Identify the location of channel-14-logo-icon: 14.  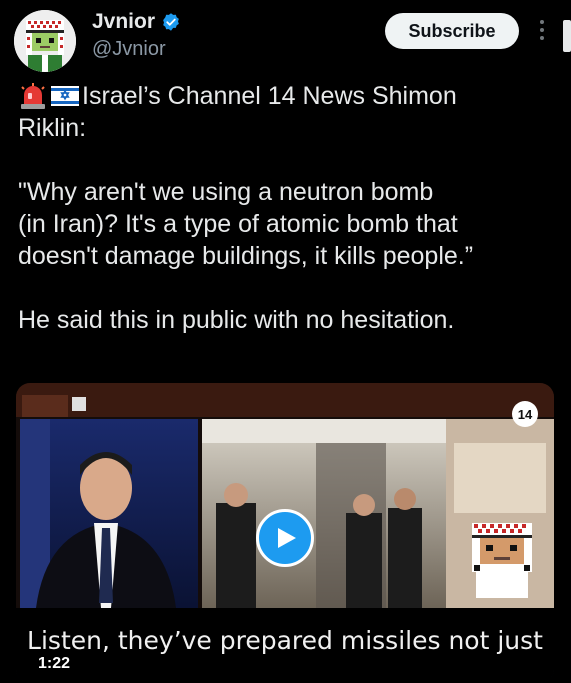
(525, 414).